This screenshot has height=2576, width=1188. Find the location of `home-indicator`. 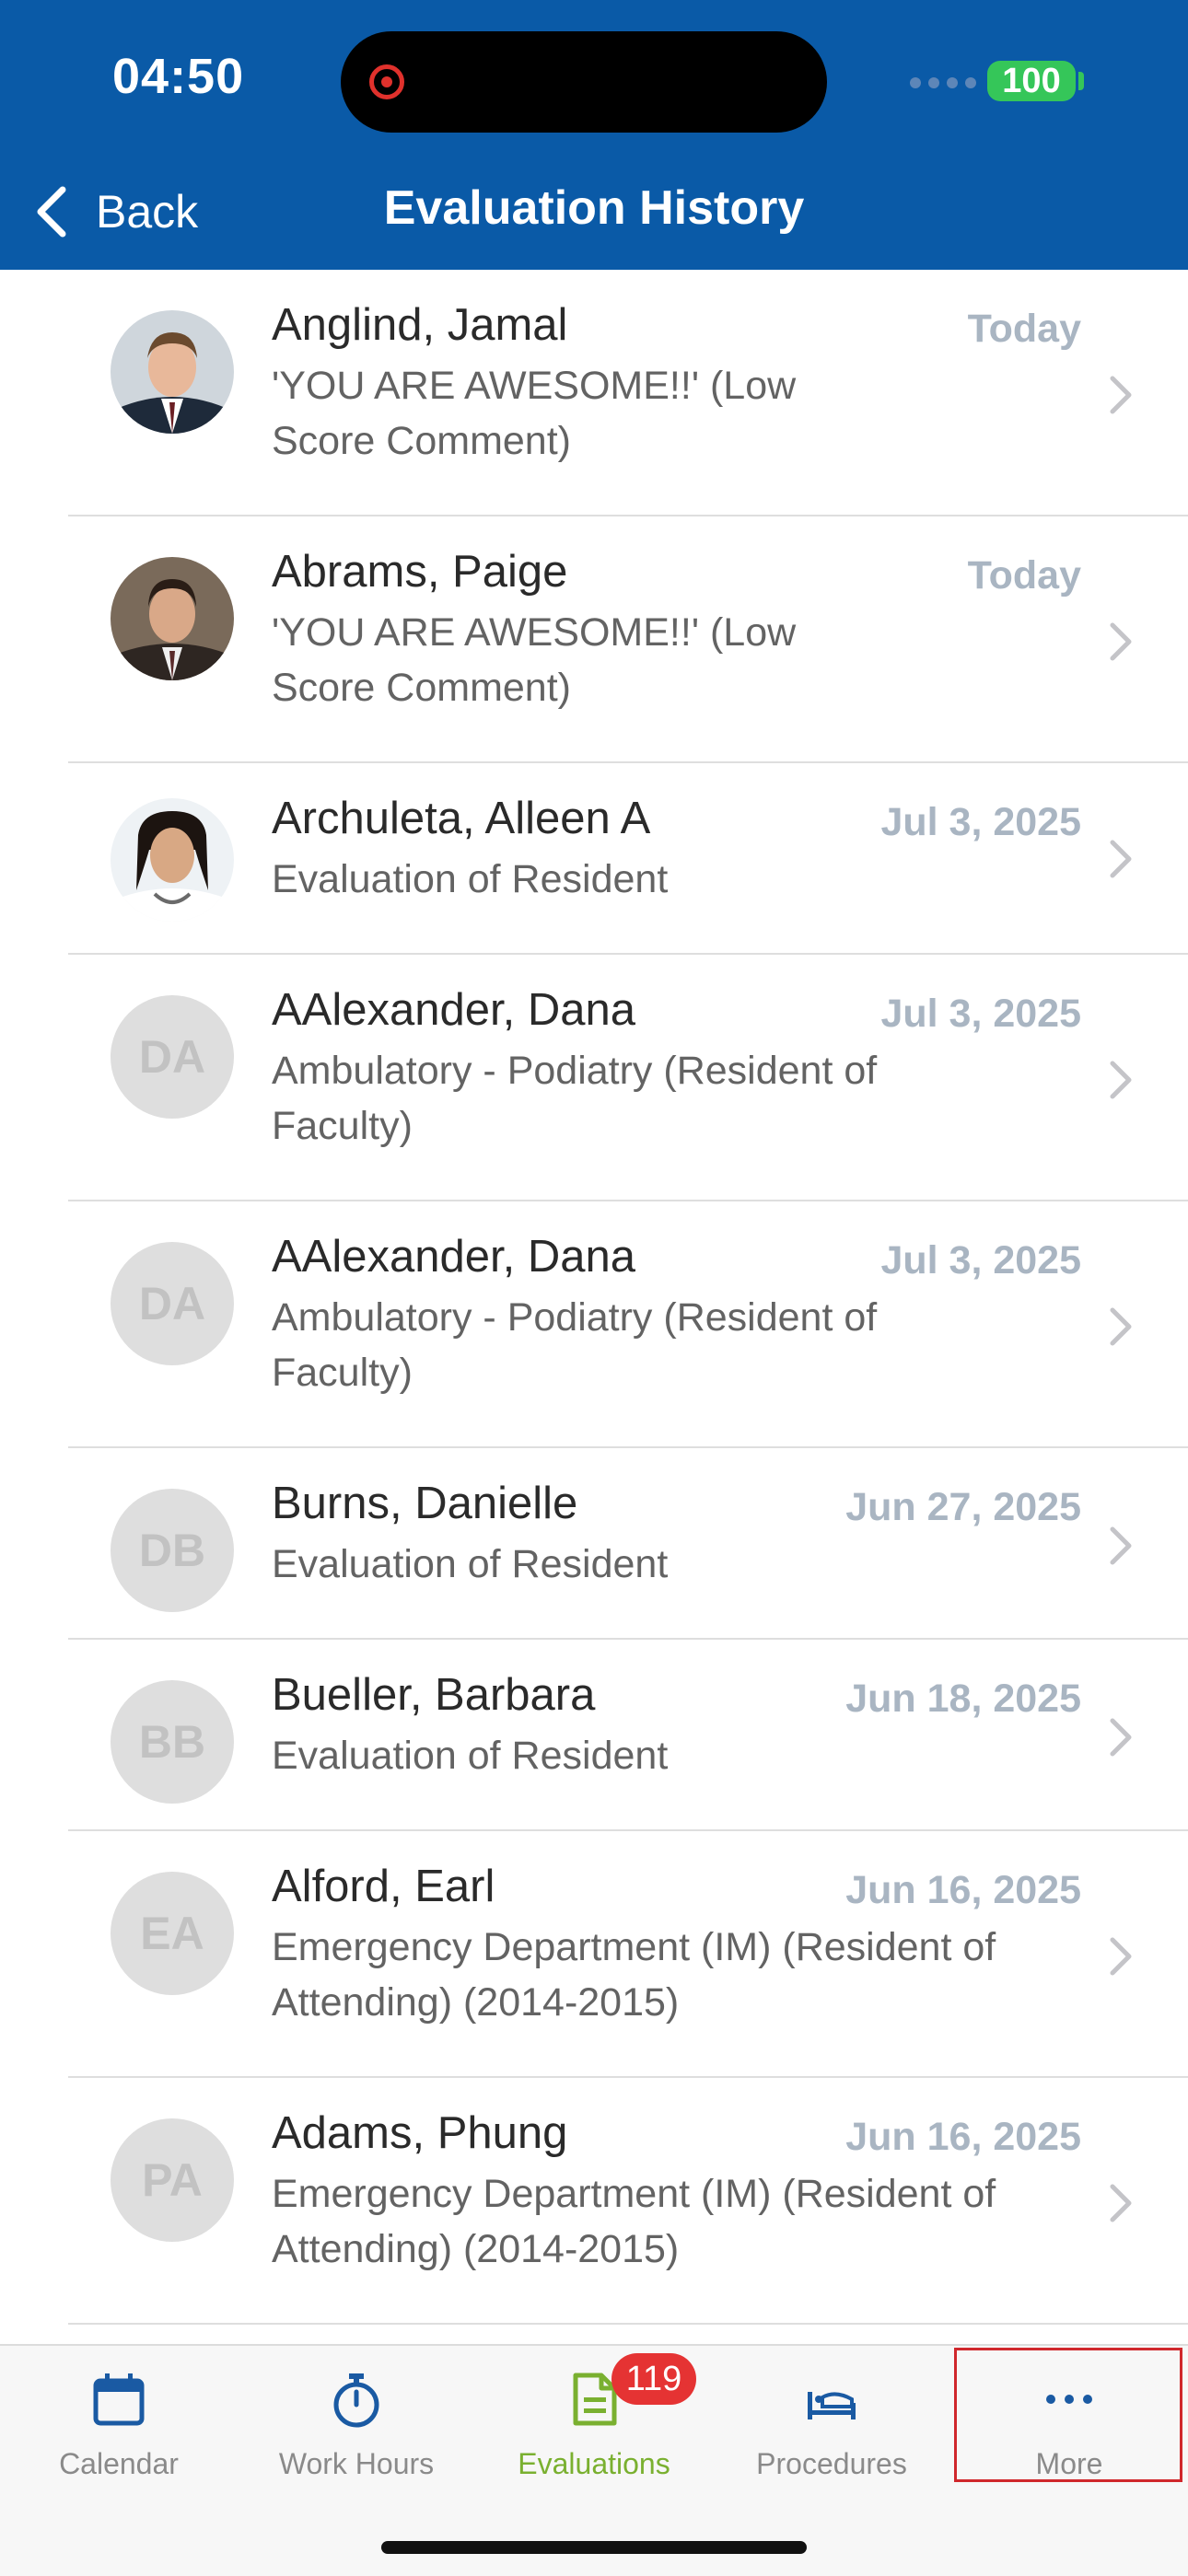

home-indicator is located at coordinates (594, 2547).